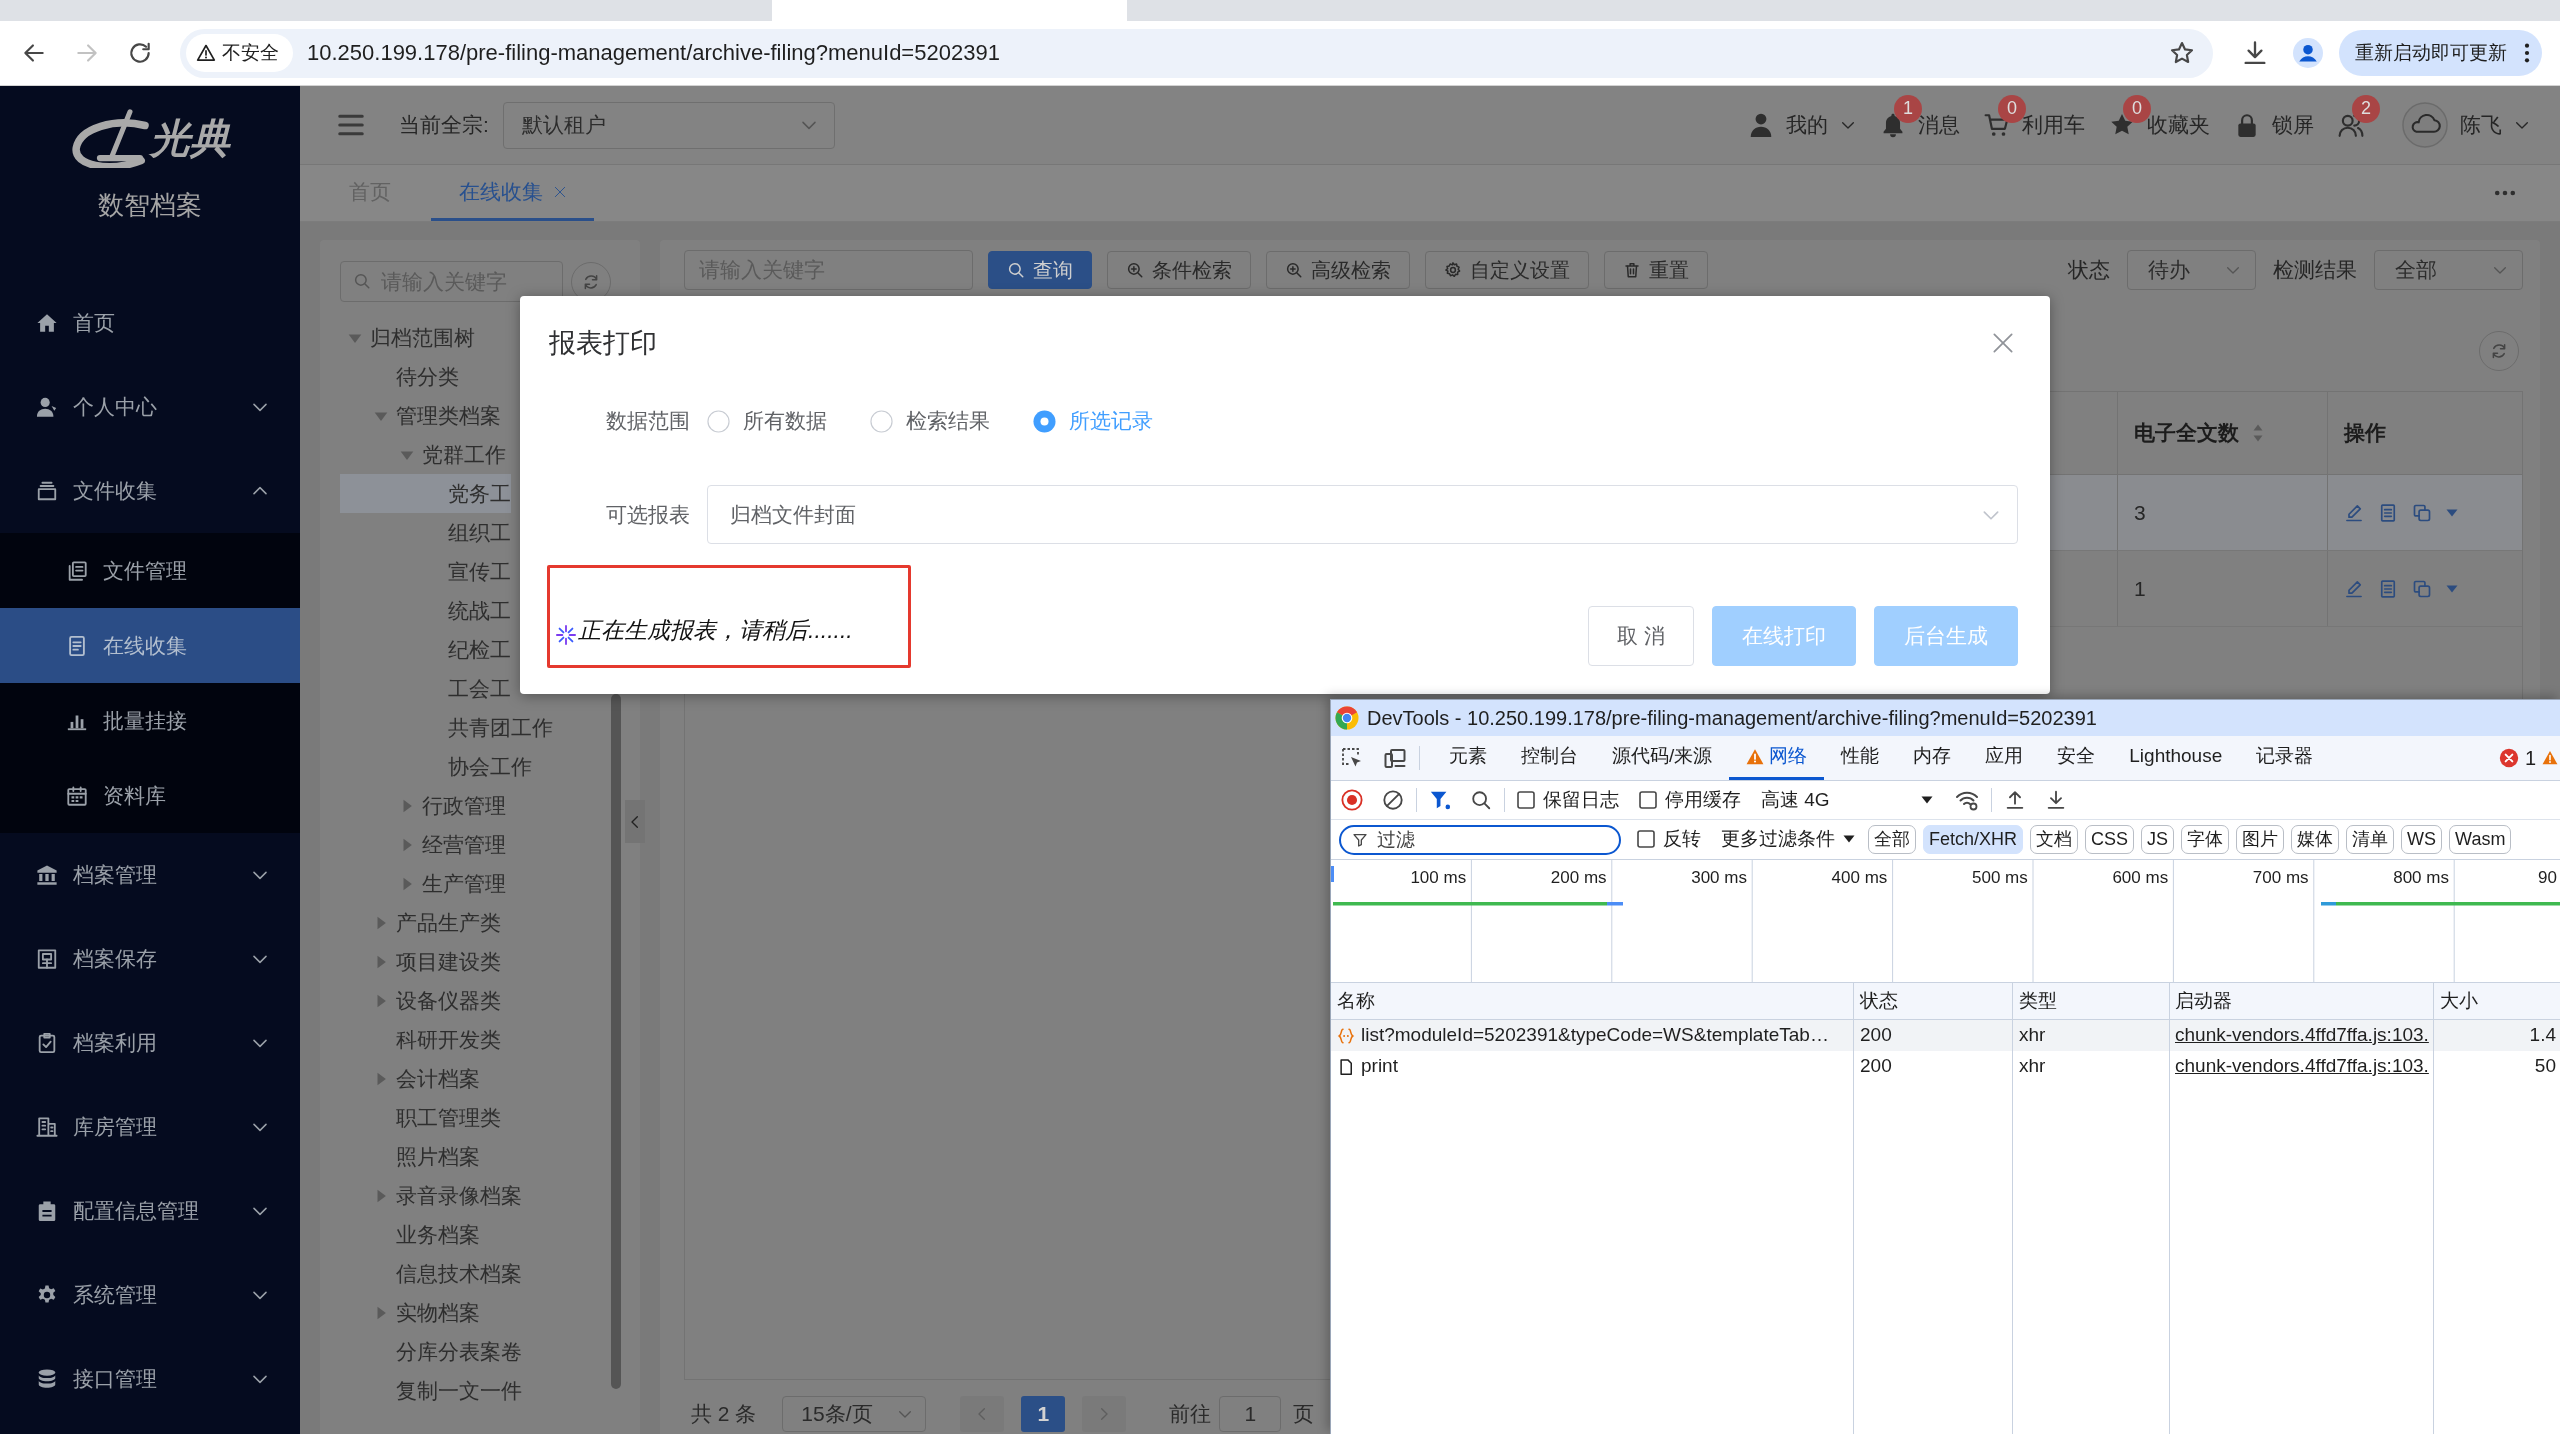 The image size is (2560, 1434). I want to click on security-indicator: 不安全, so click(239, 53).